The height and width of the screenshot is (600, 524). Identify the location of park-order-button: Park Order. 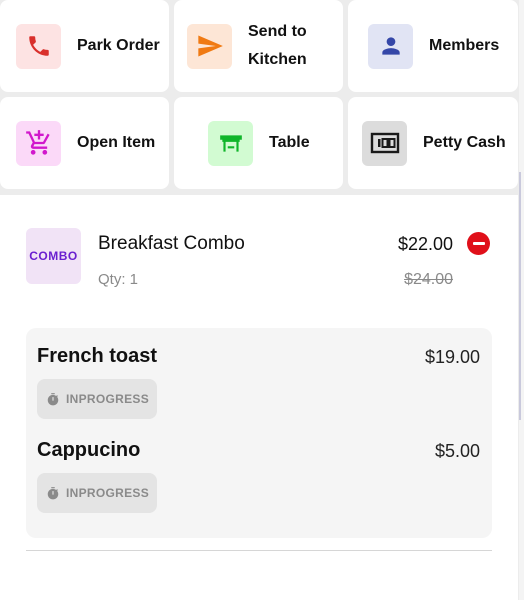
(84, 46).